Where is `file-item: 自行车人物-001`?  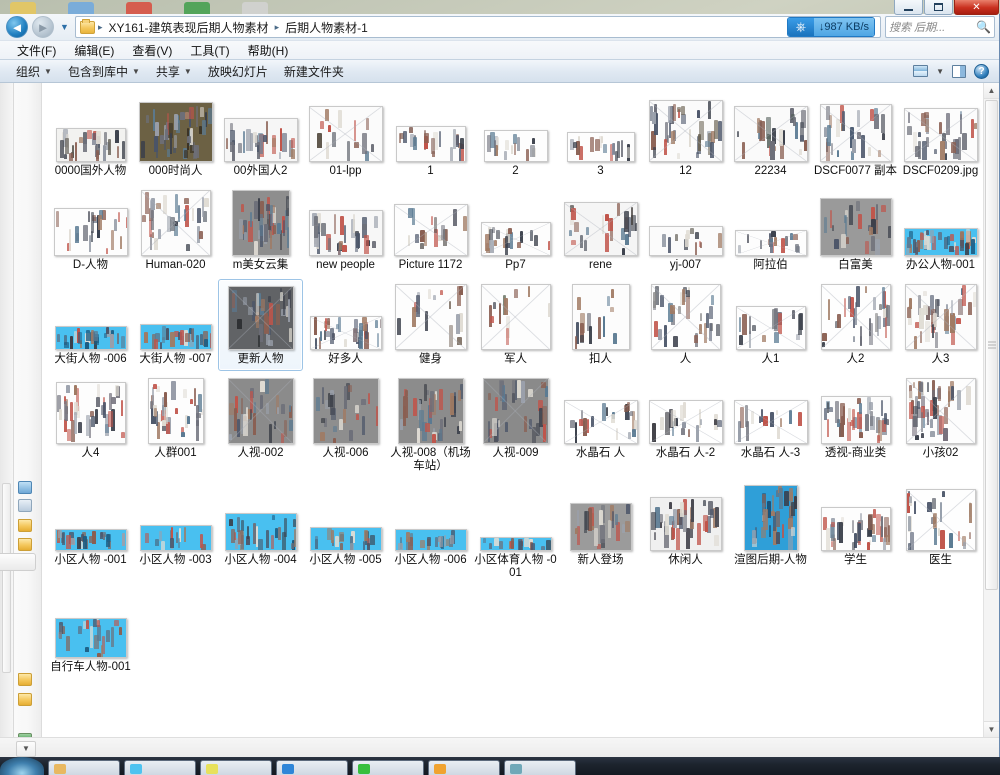 file-item: 自行车人物-001 is located at coordinates (90, 633).